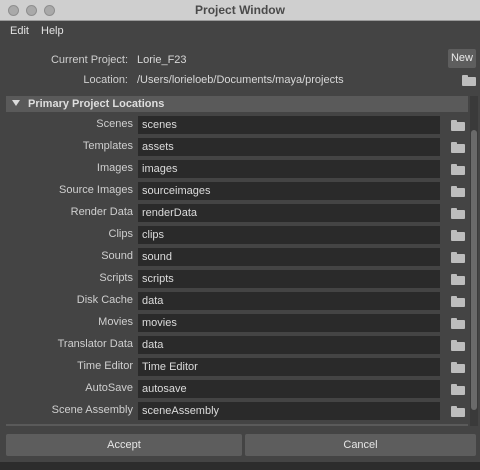  I want to click on location-row: Disk Cache data, so click(237, 301).